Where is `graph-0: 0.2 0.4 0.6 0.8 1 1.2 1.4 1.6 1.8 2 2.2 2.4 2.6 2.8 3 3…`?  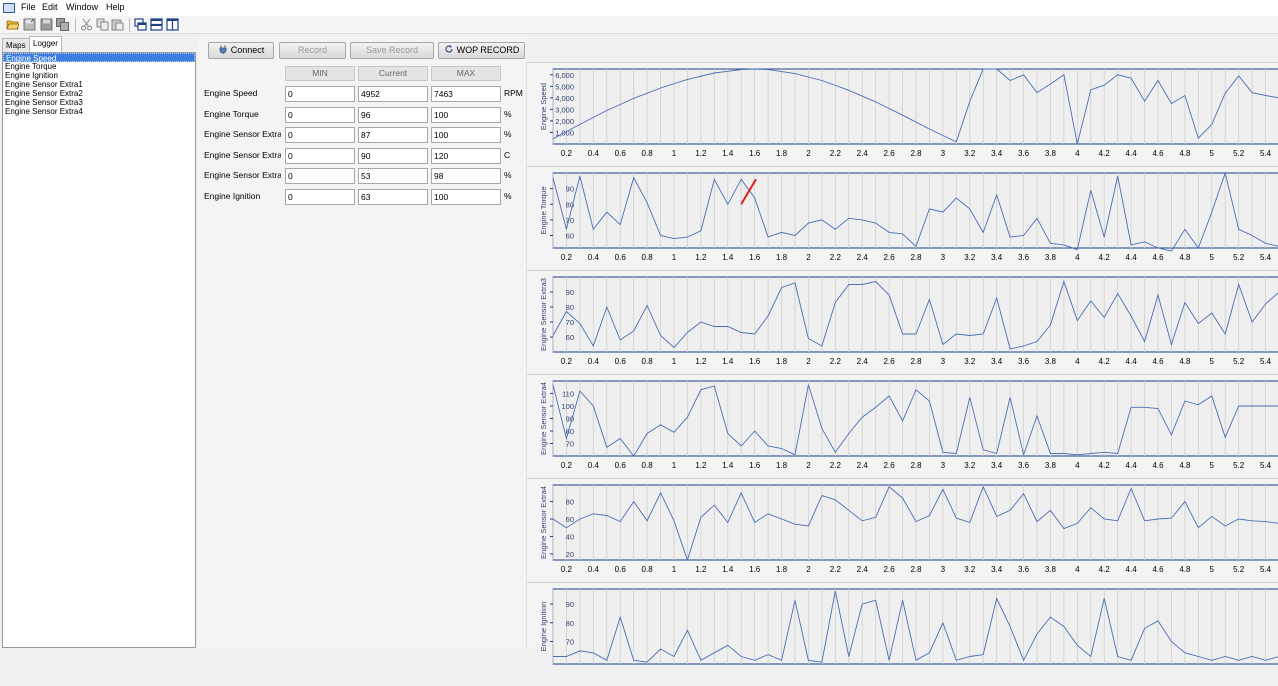
graph-0: 0.2 0.4 0.6 0.8 1 1.2 1.4 1.6 1.8 2 2.2 2.4 2.6 2.8 3 3… is located at coordinates (902, 114).